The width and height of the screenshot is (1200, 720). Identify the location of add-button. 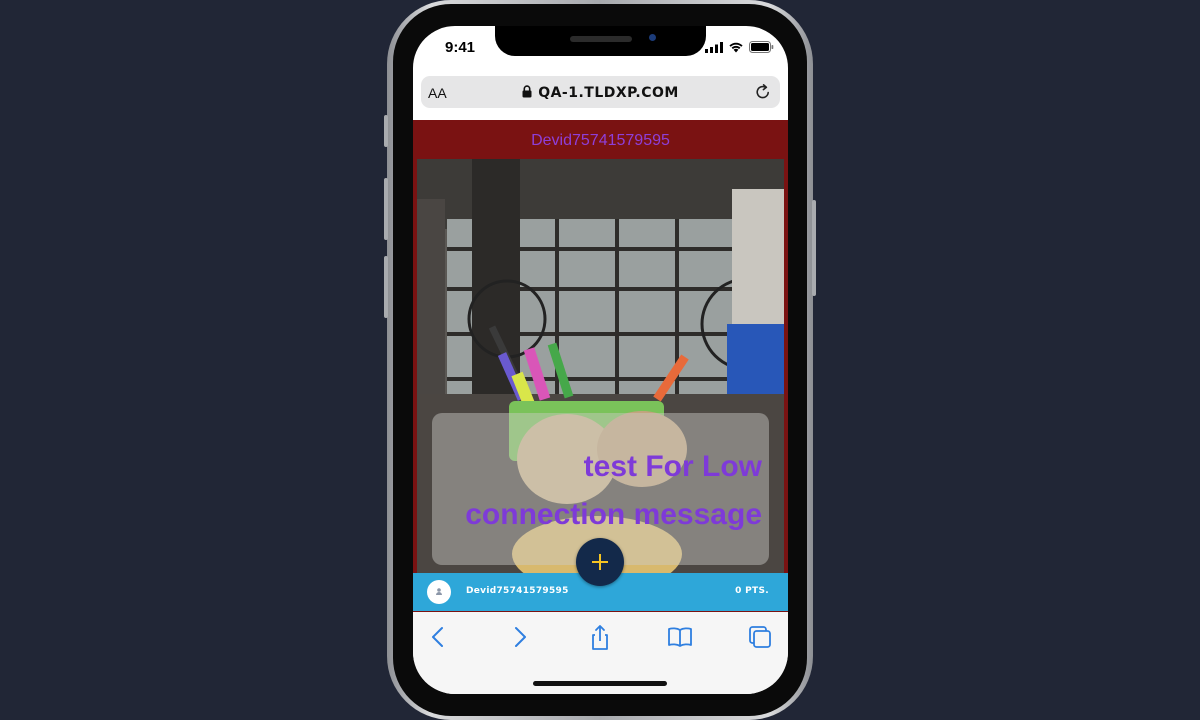
(600, 562).